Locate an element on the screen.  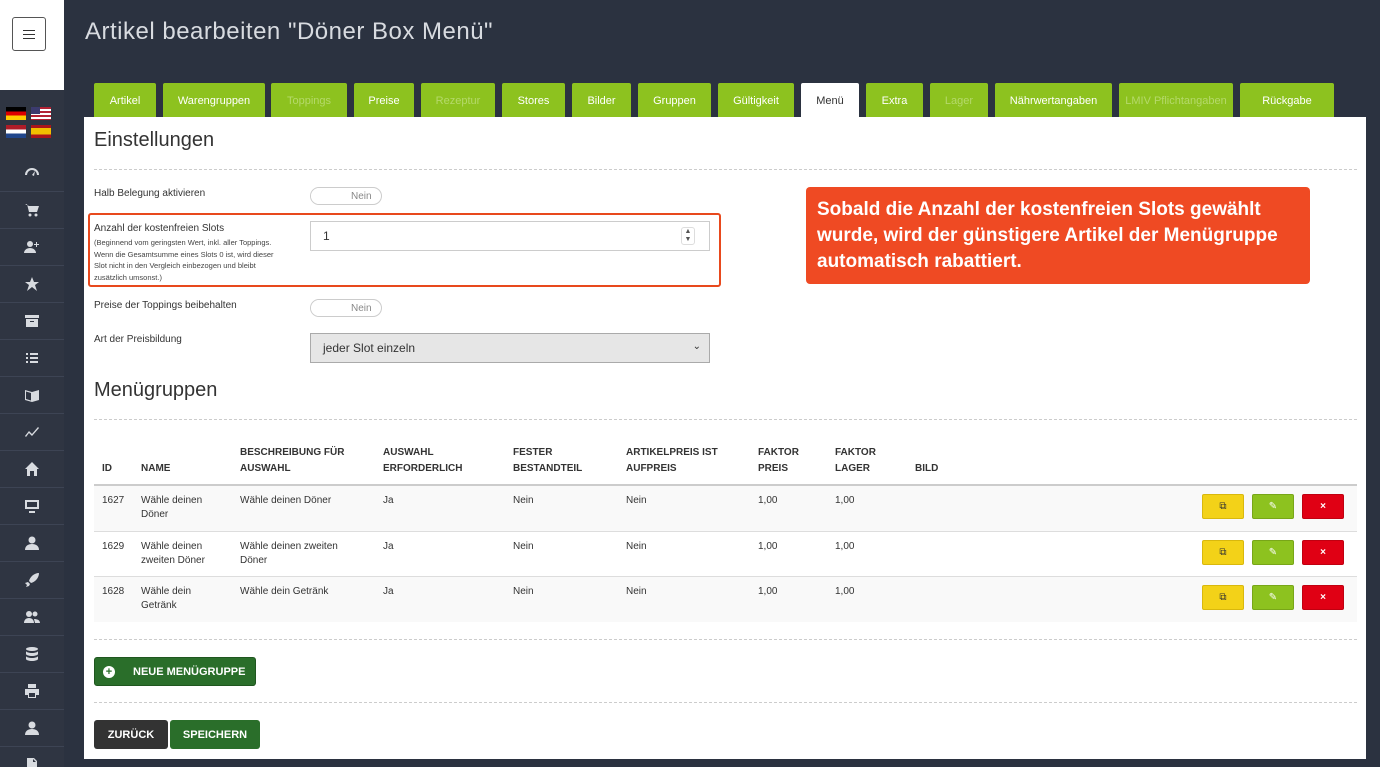
tab-toppings: Toppings is located at coordinates (309, 100).